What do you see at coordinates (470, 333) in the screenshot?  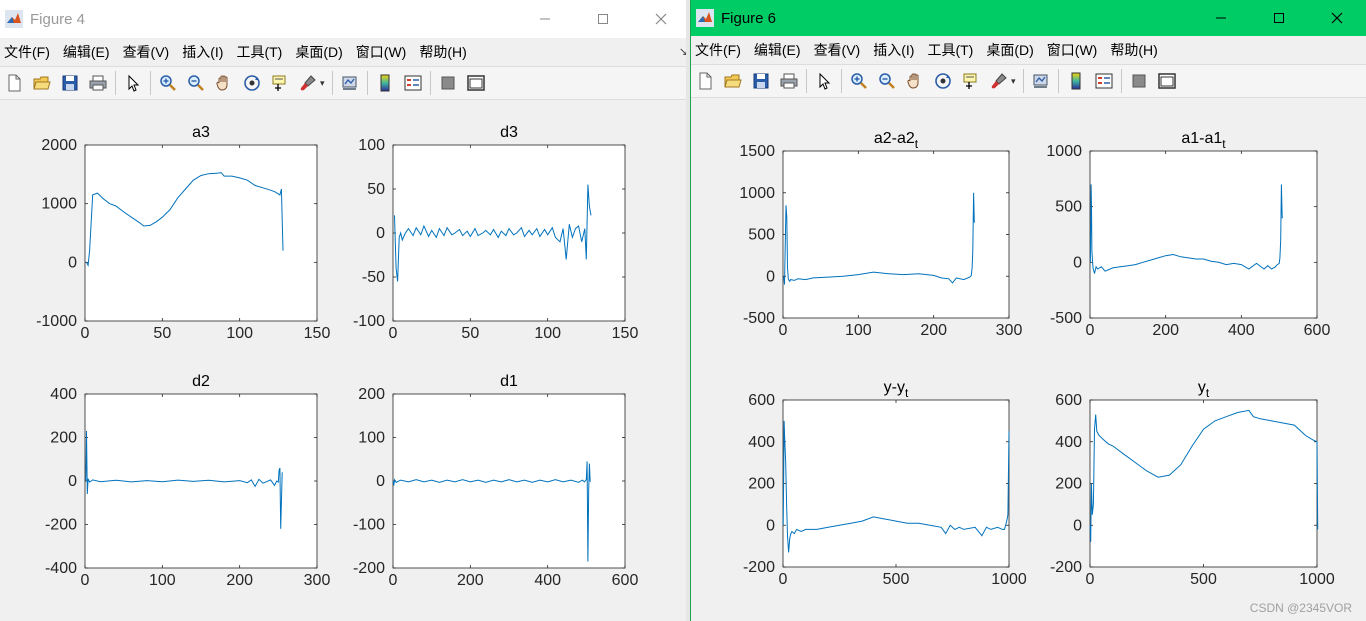 I see `x-tick-label: 50` at bounding box center [470, 333].